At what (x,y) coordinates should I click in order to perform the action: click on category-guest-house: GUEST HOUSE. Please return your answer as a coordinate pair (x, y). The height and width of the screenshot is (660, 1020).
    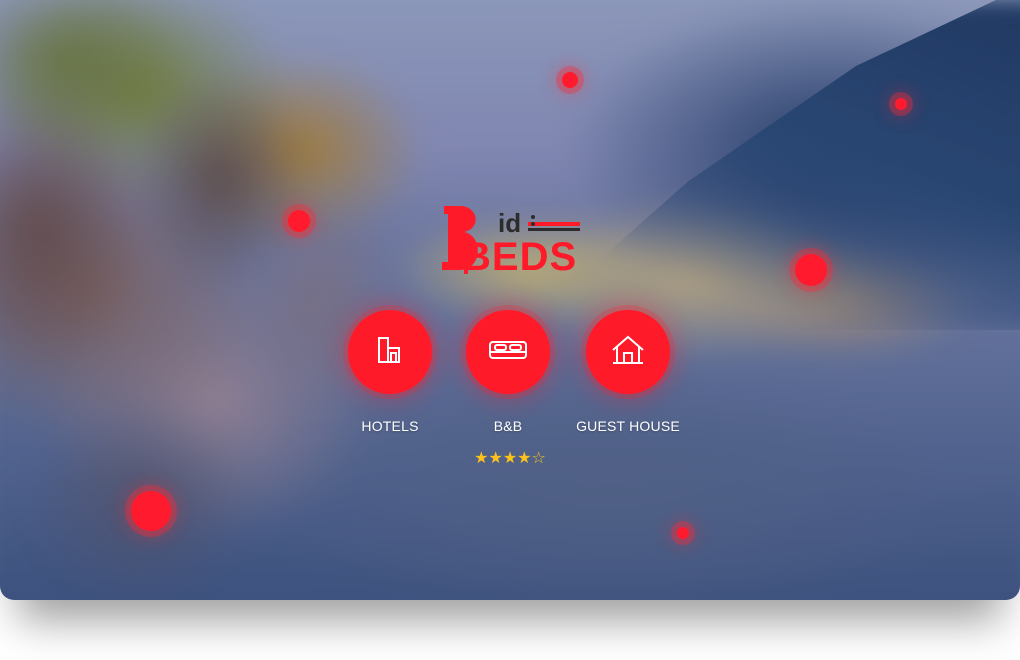
    Looking at the image, I should click on (628, 372).